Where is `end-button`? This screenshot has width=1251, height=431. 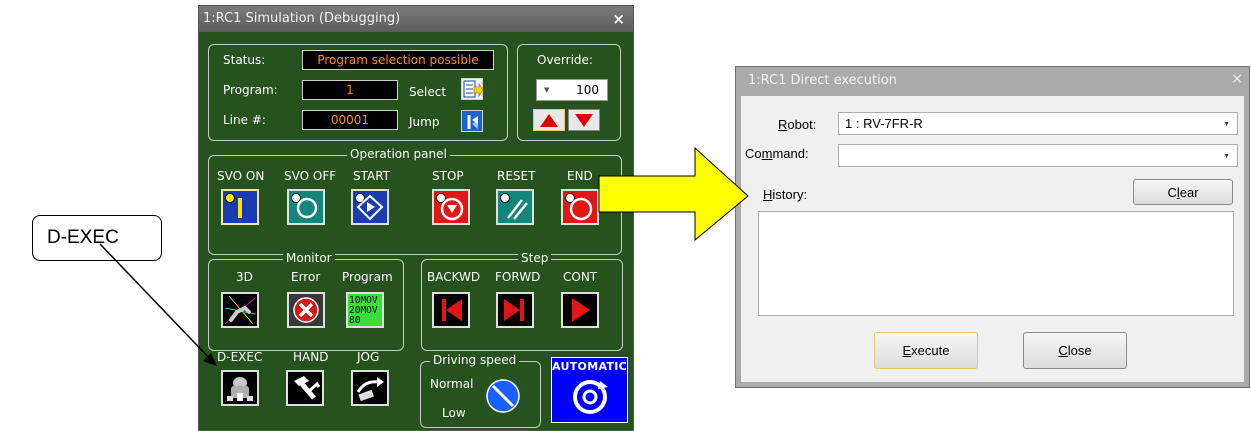
end-button is located at coordinates (580, 207).